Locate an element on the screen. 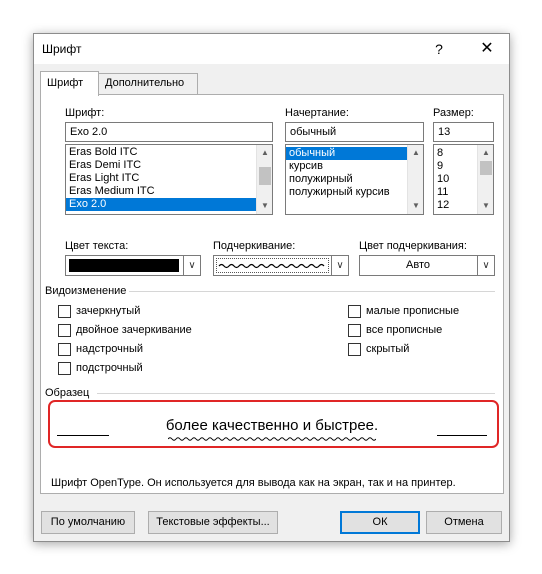  cancel-button: Отмена is located at coordinates (464, 522).